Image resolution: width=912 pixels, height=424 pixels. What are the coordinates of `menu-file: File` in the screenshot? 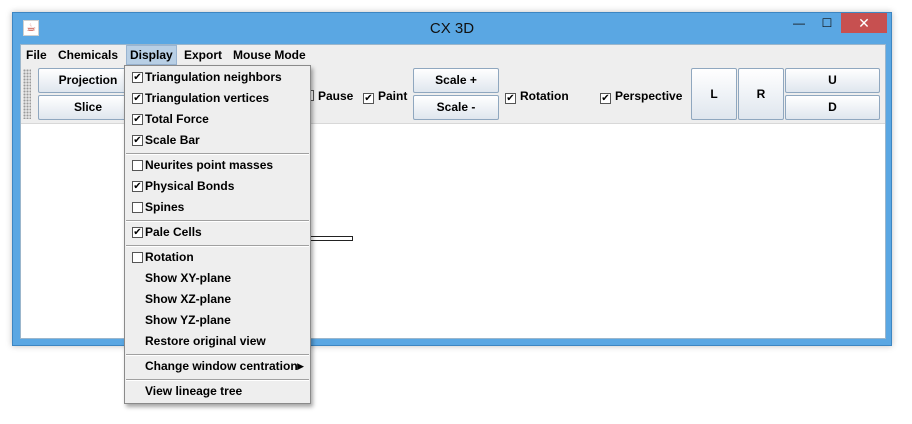 It's located at (36, 55).